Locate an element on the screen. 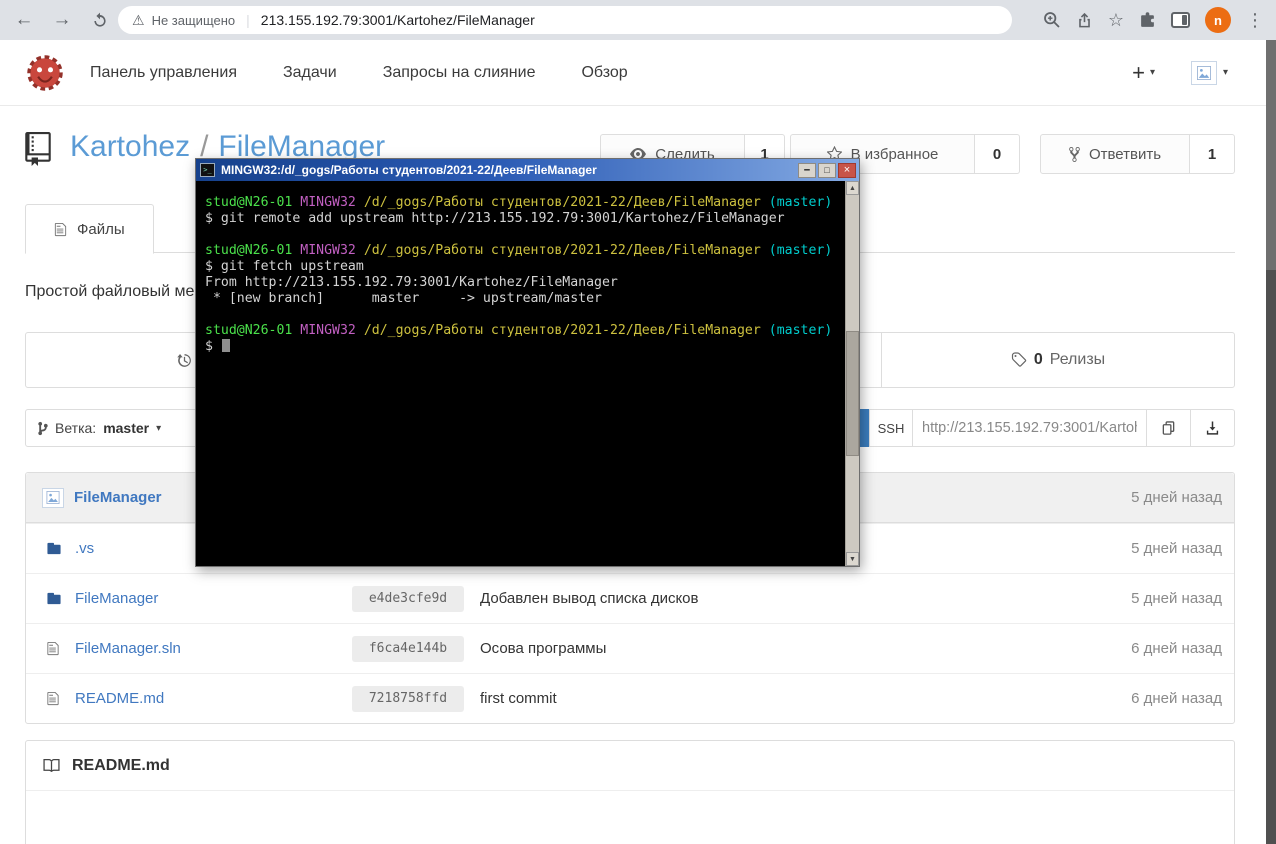 The width and height of the screenshot is (1276, 844). readme-title: README.md is located at coordinates (121, 765).